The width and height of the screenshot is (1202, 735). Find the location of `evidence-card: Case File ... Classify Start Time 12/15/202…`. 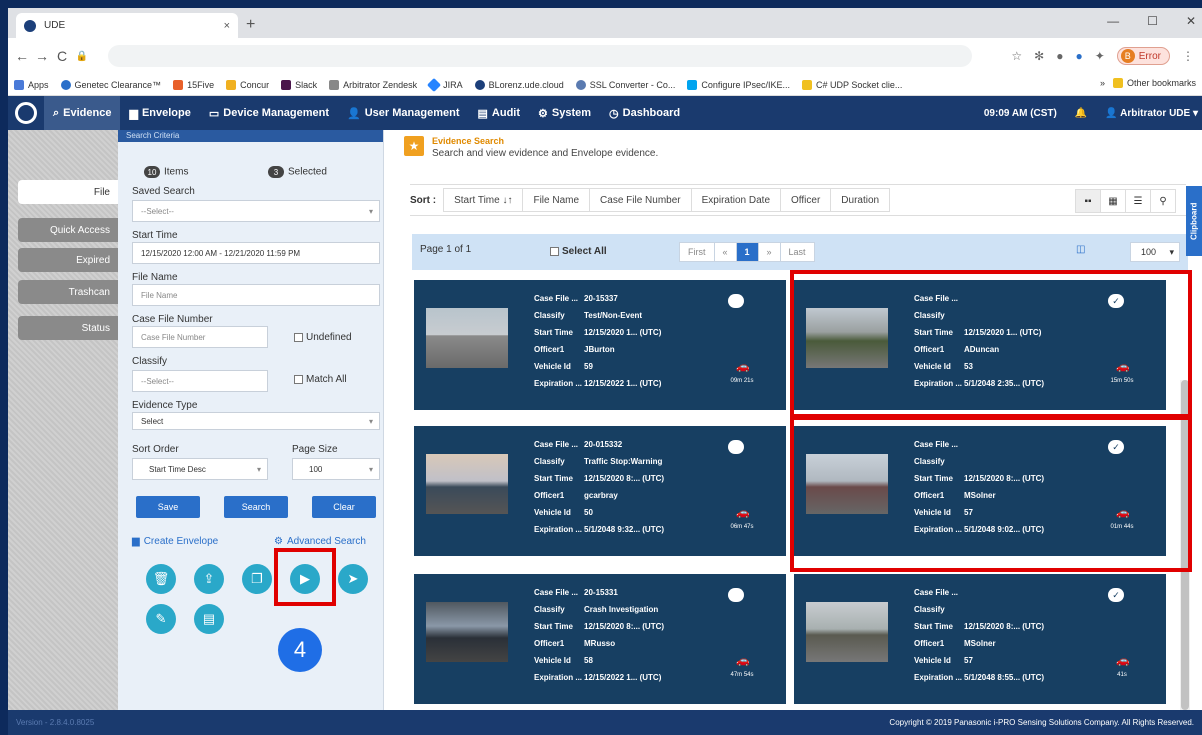

evidence-card: Case File ... Classify Start Time 12/15/202… is located at coordinates (980, 639).